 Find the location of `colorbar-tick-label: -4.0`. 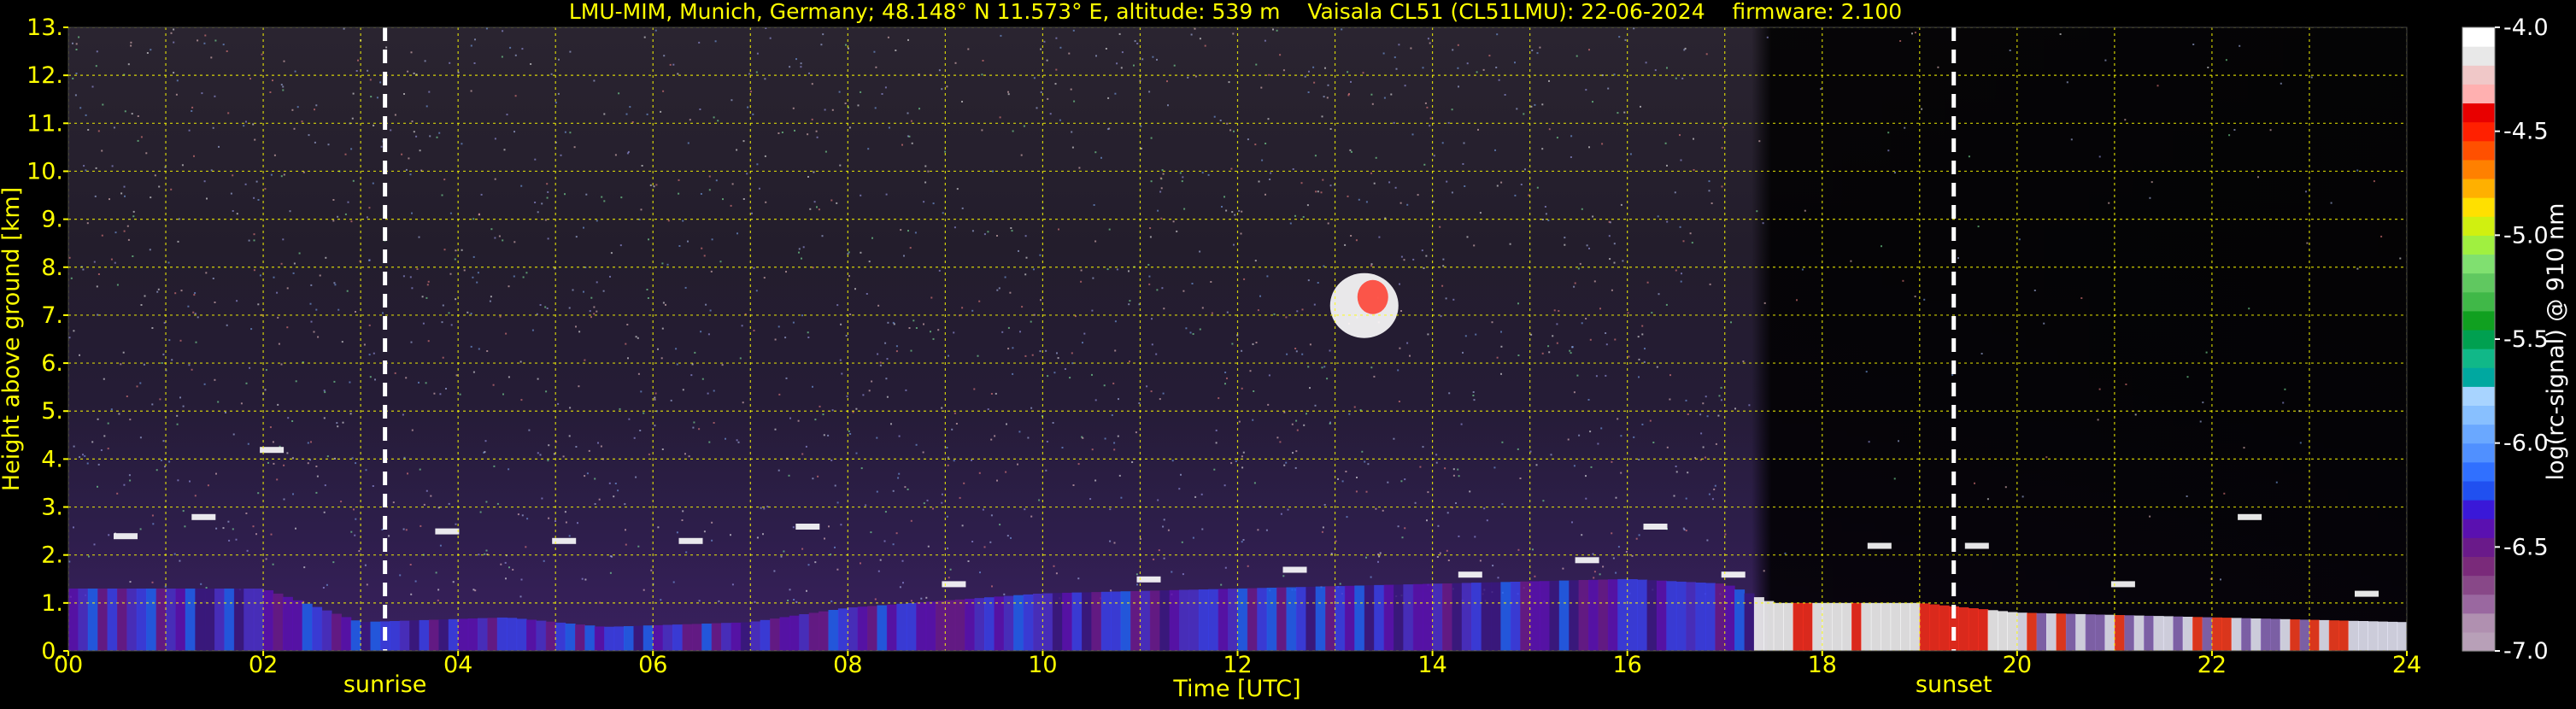

colorbar-tick-label: -4.0 is located at coordinates (2526, 28).